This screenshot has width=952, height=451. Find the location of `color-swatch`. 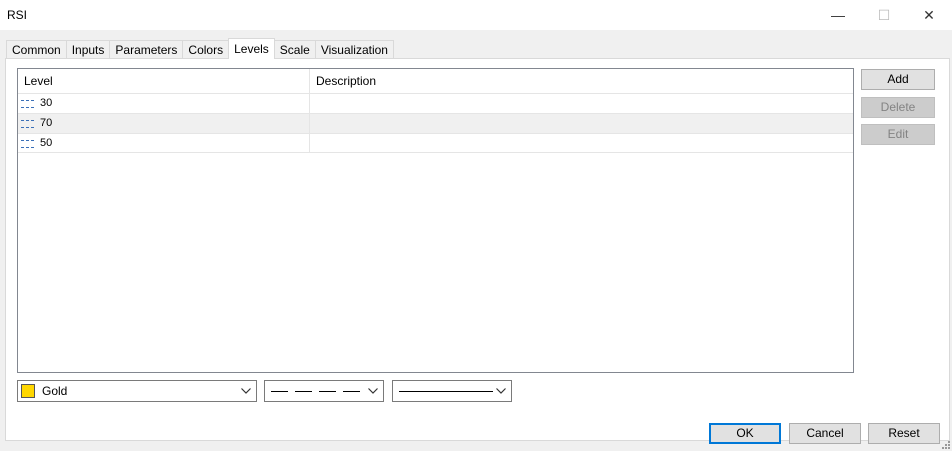

color-swatch is located at coordinates (28, 391).